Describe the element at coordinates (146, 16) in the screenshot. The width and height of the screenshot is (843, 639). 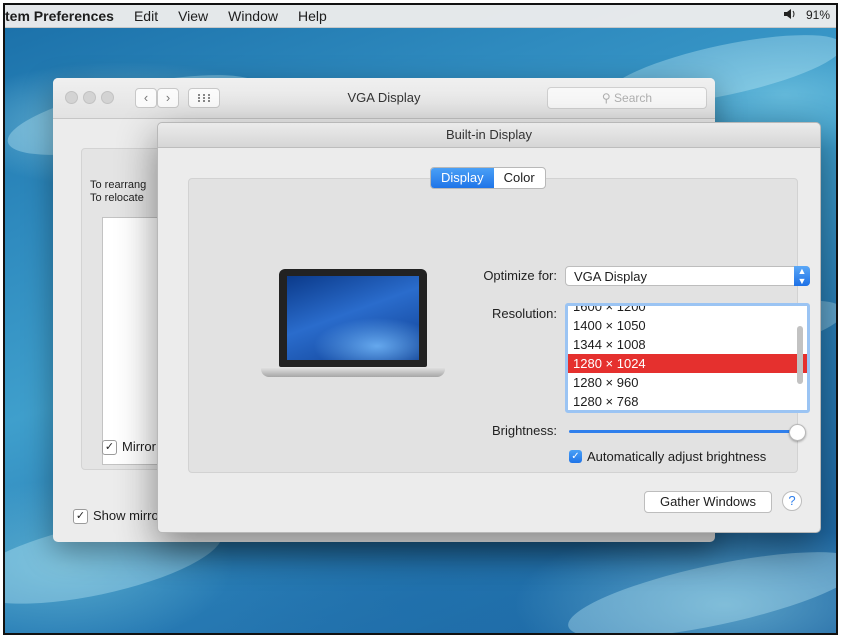
I see `menu-edit: Edit` at that location.